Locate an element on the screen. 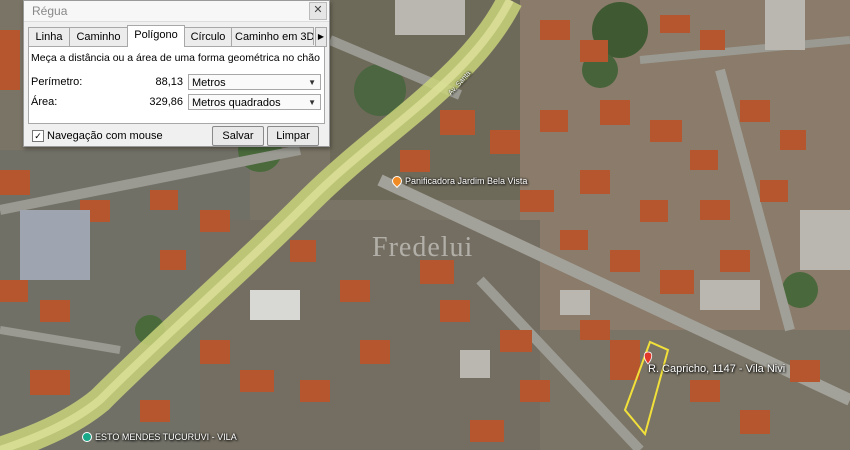  mouse-navigation-checkbox: ✓ Navegação com mouse is located at coordinates (97, 136).